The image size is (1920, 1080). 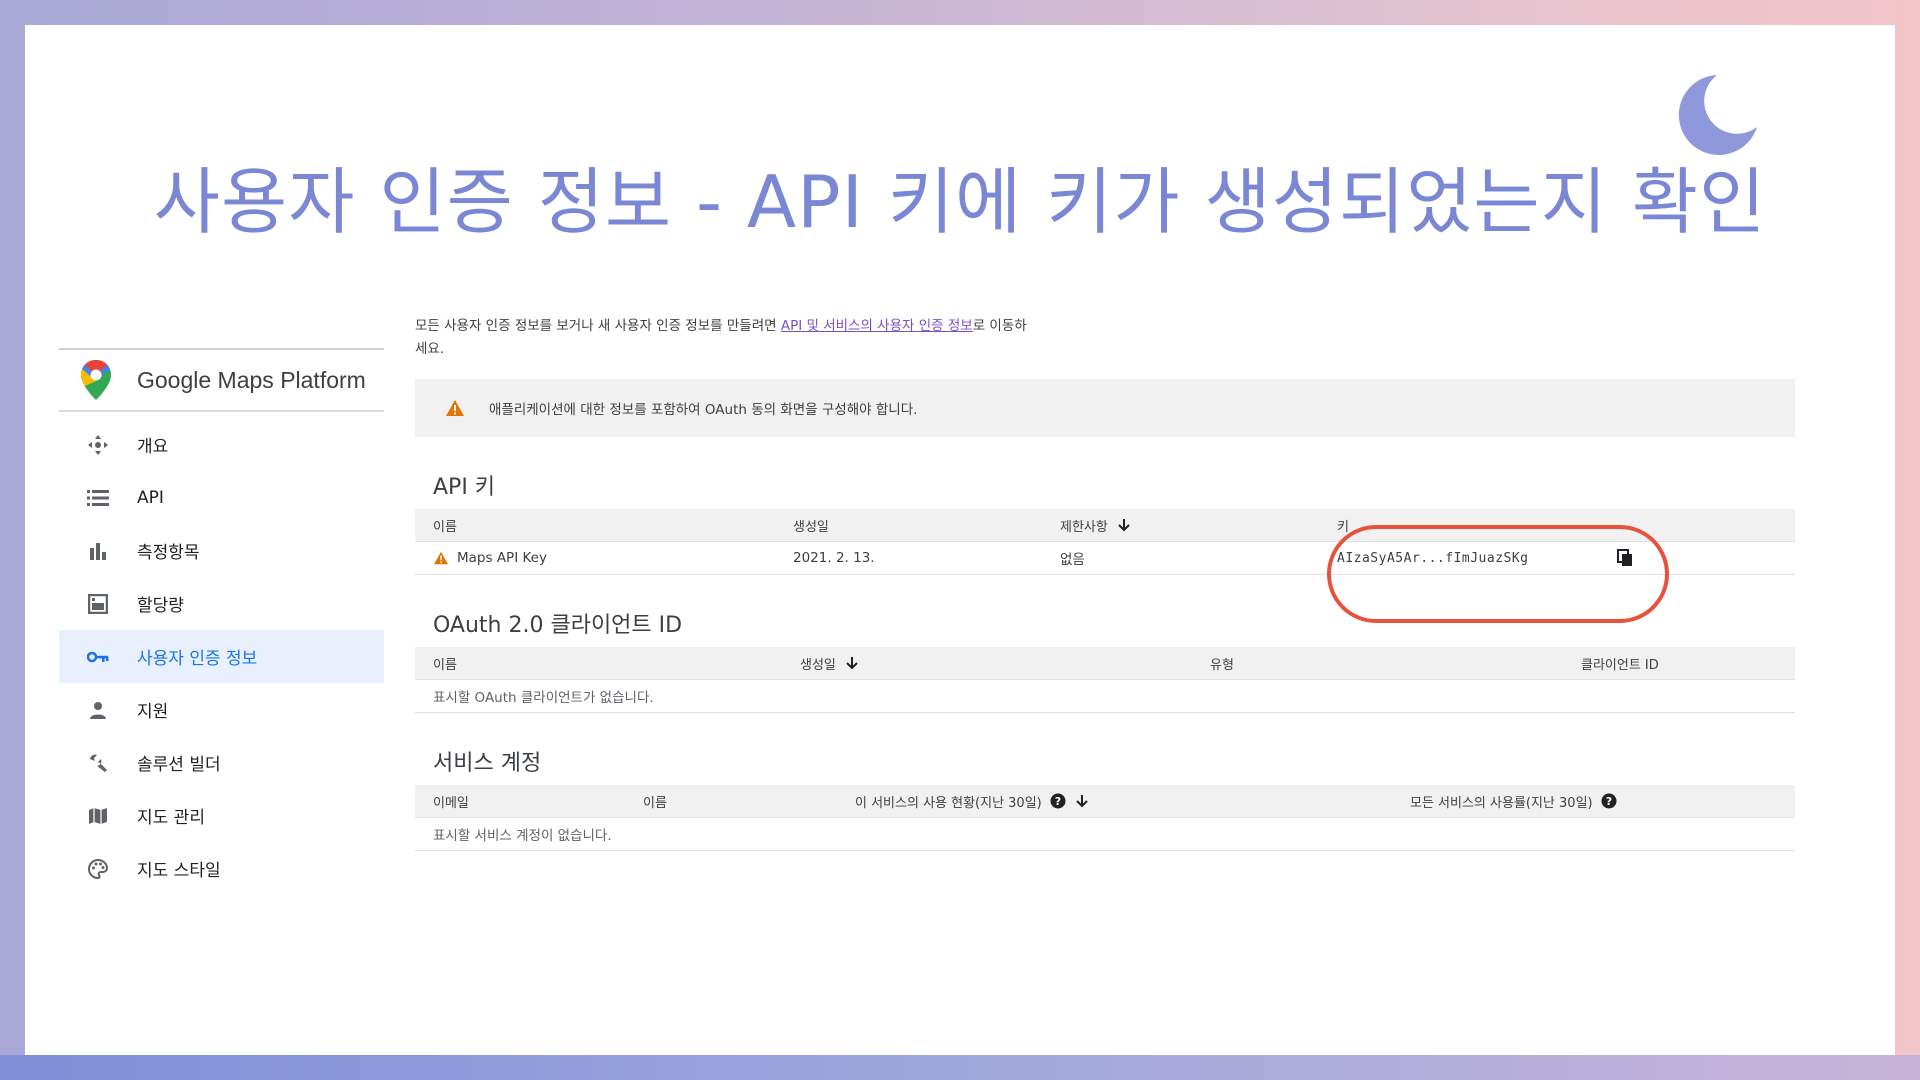 What do you see at coordinates (221, 709) in the screenshot?
I see `sidebar-item-support: 지원` at bounding box center [221, 709].